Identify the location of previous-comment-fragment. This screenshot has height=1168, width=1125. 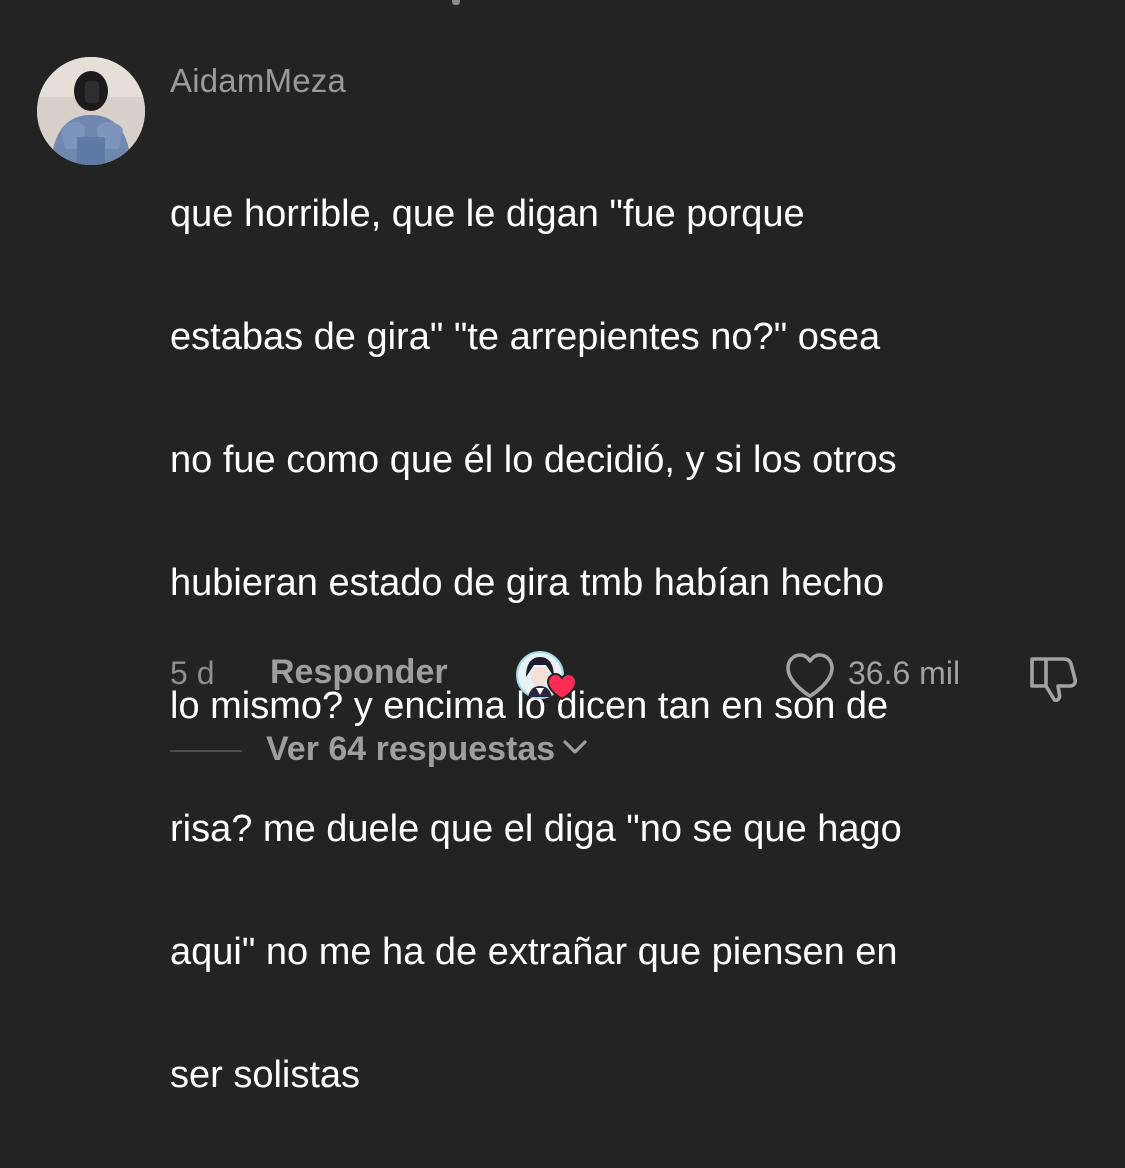
(456, 2).